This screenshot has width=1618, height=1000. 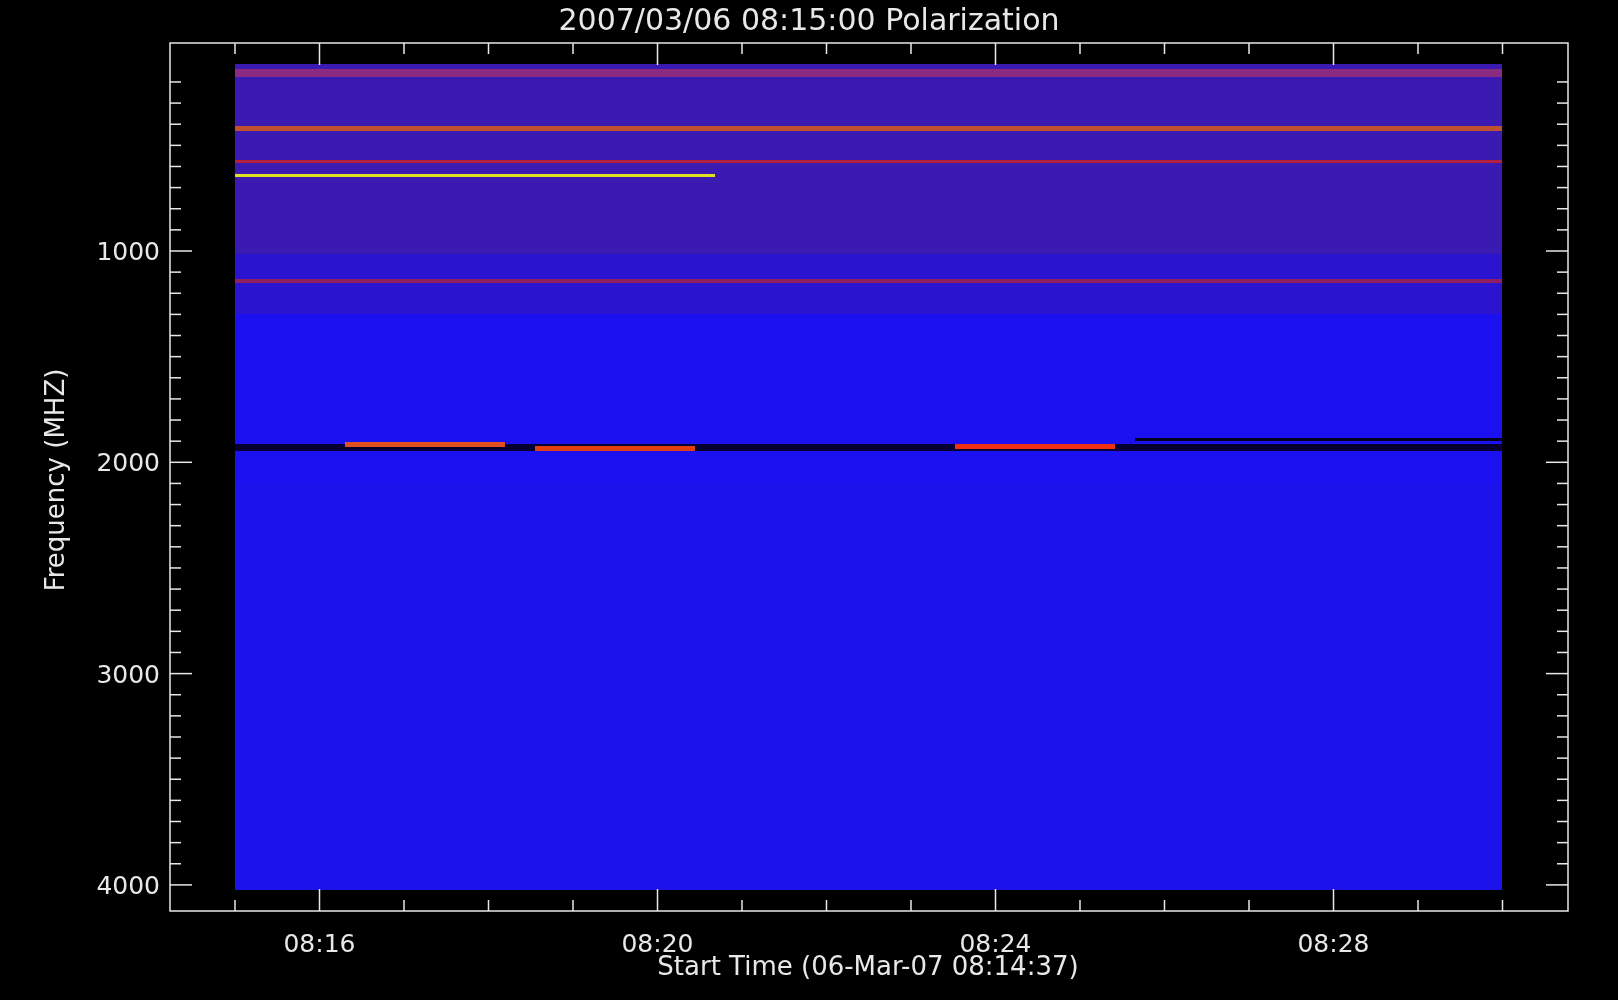 I want to click on y-tick-label: 2000, so click(x=128, y=463).